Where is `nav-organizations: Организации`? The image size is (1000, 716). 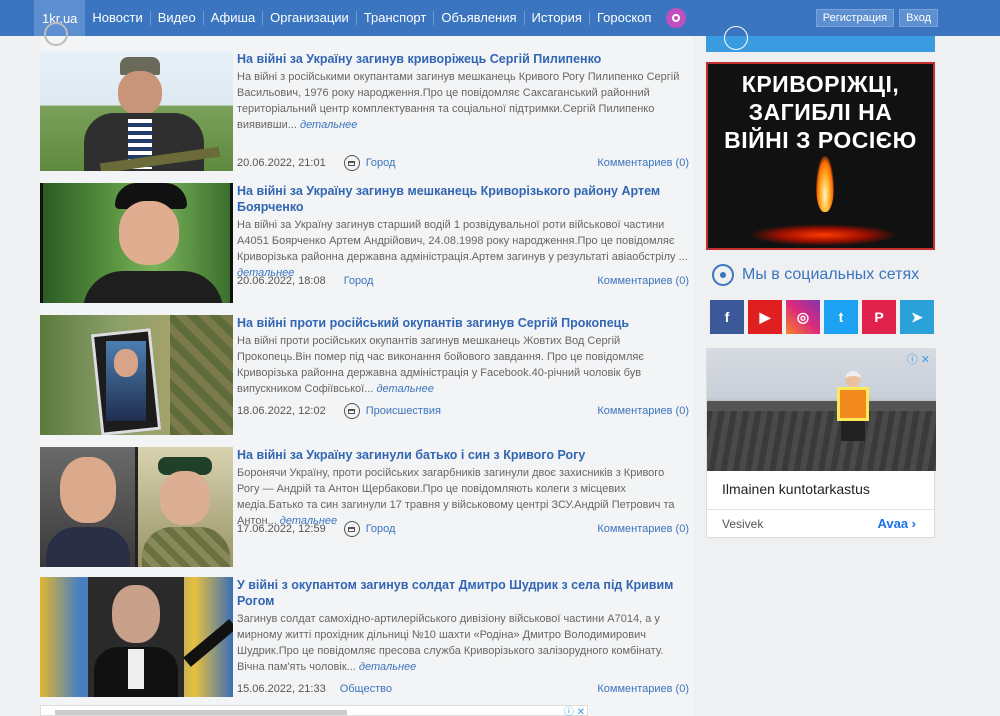
nav-organizations: Организации is located at coordinates (309, 18).